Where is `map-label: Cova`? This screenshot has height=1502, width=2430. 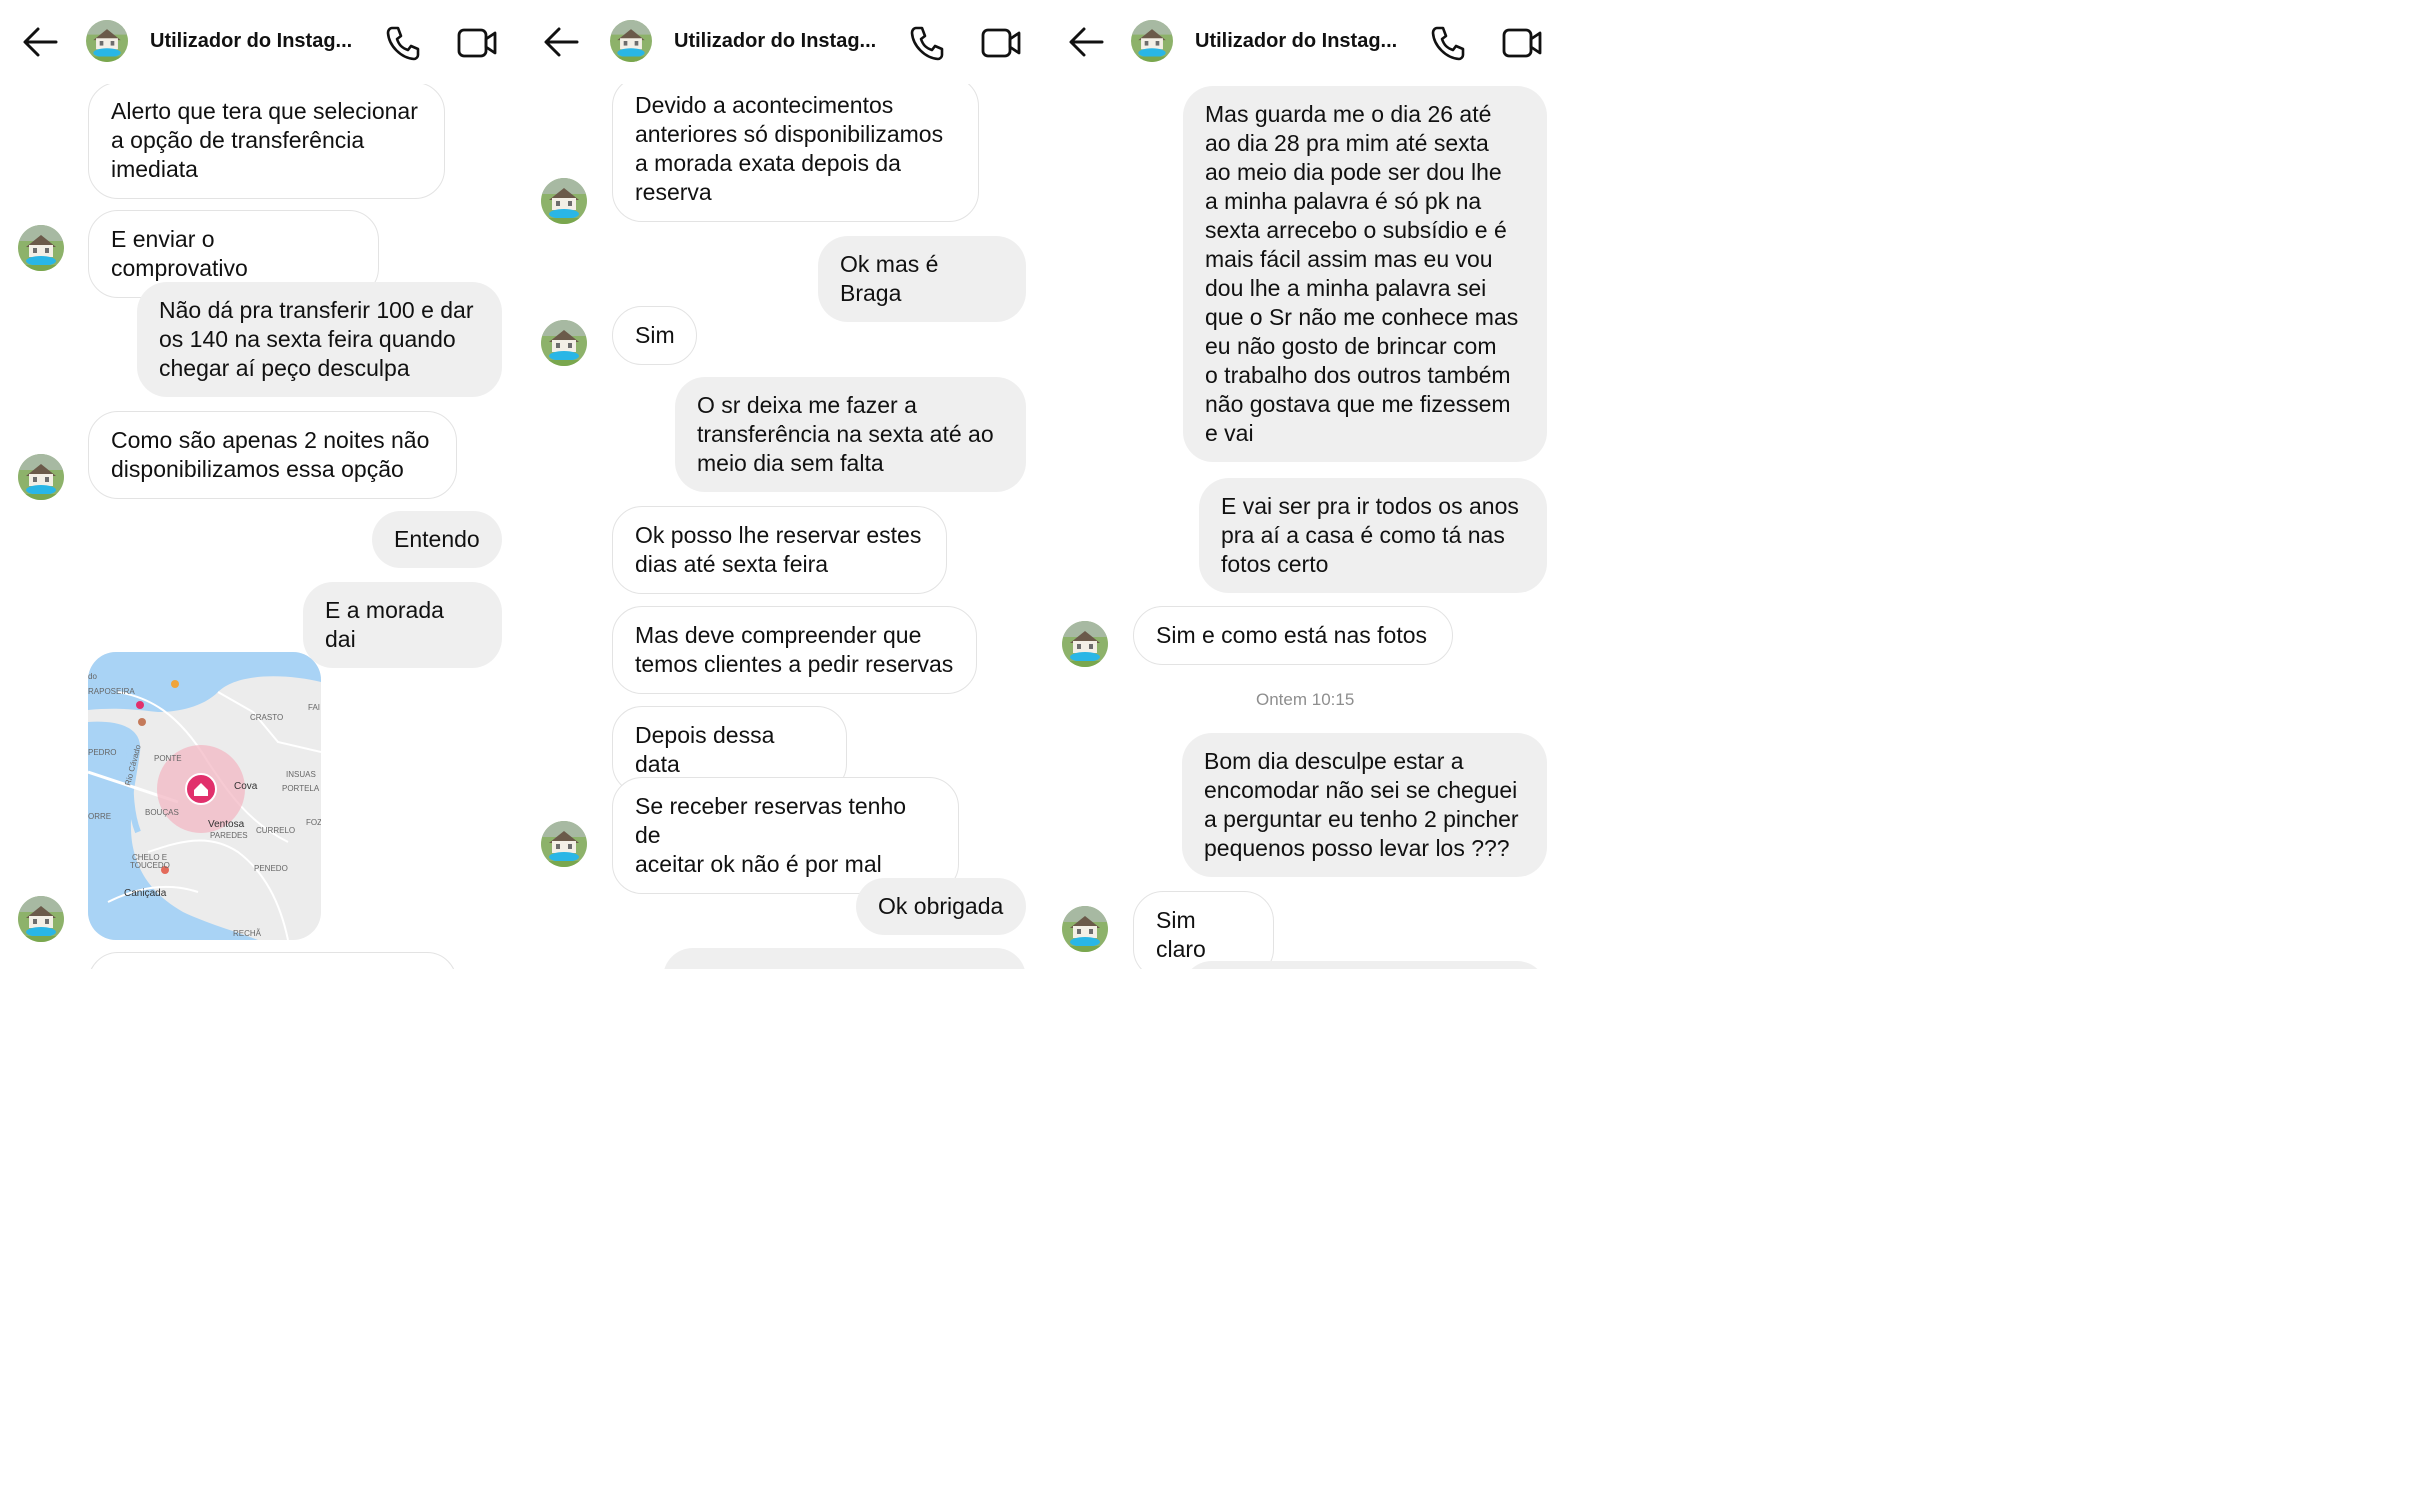
map-label: Cova is located at coordinates (246, 786).